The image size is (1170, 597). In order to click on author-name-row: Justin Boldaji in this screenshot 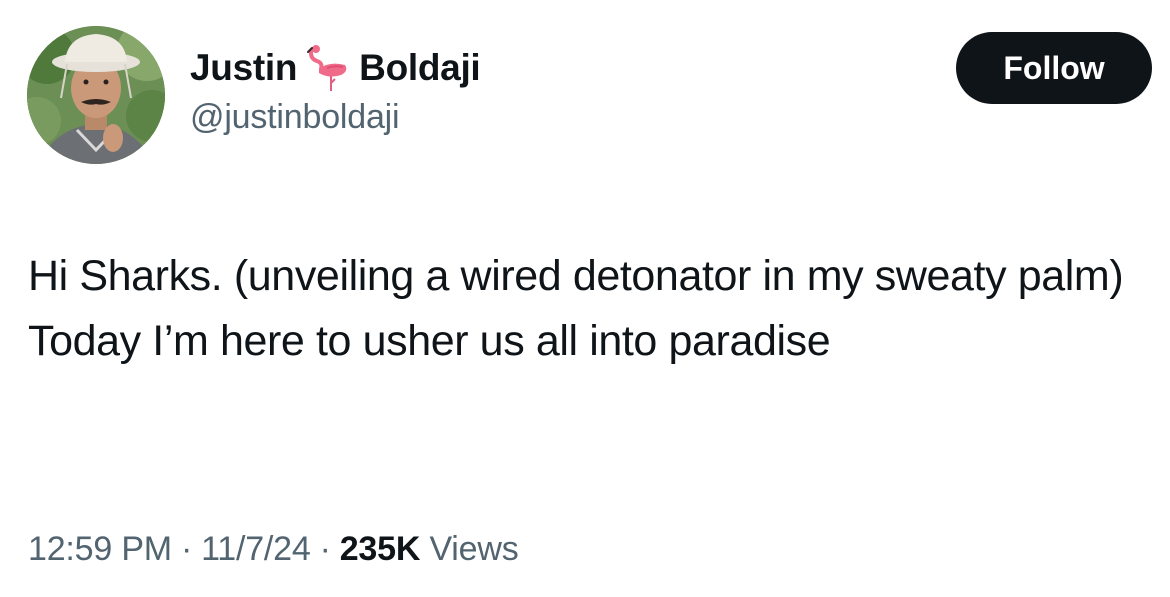, I will do `click(335, 68)`.